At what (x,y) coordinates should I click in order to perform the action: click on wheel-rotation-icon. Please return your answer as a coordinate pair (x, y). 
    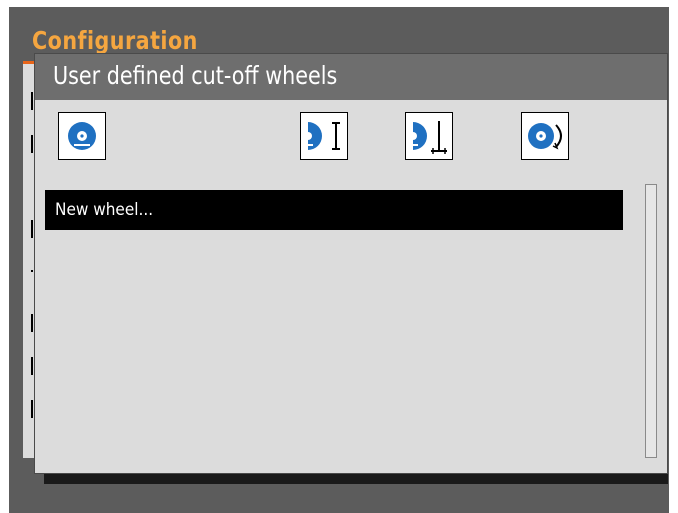
    Looking at the image, I should click on (545, 136).